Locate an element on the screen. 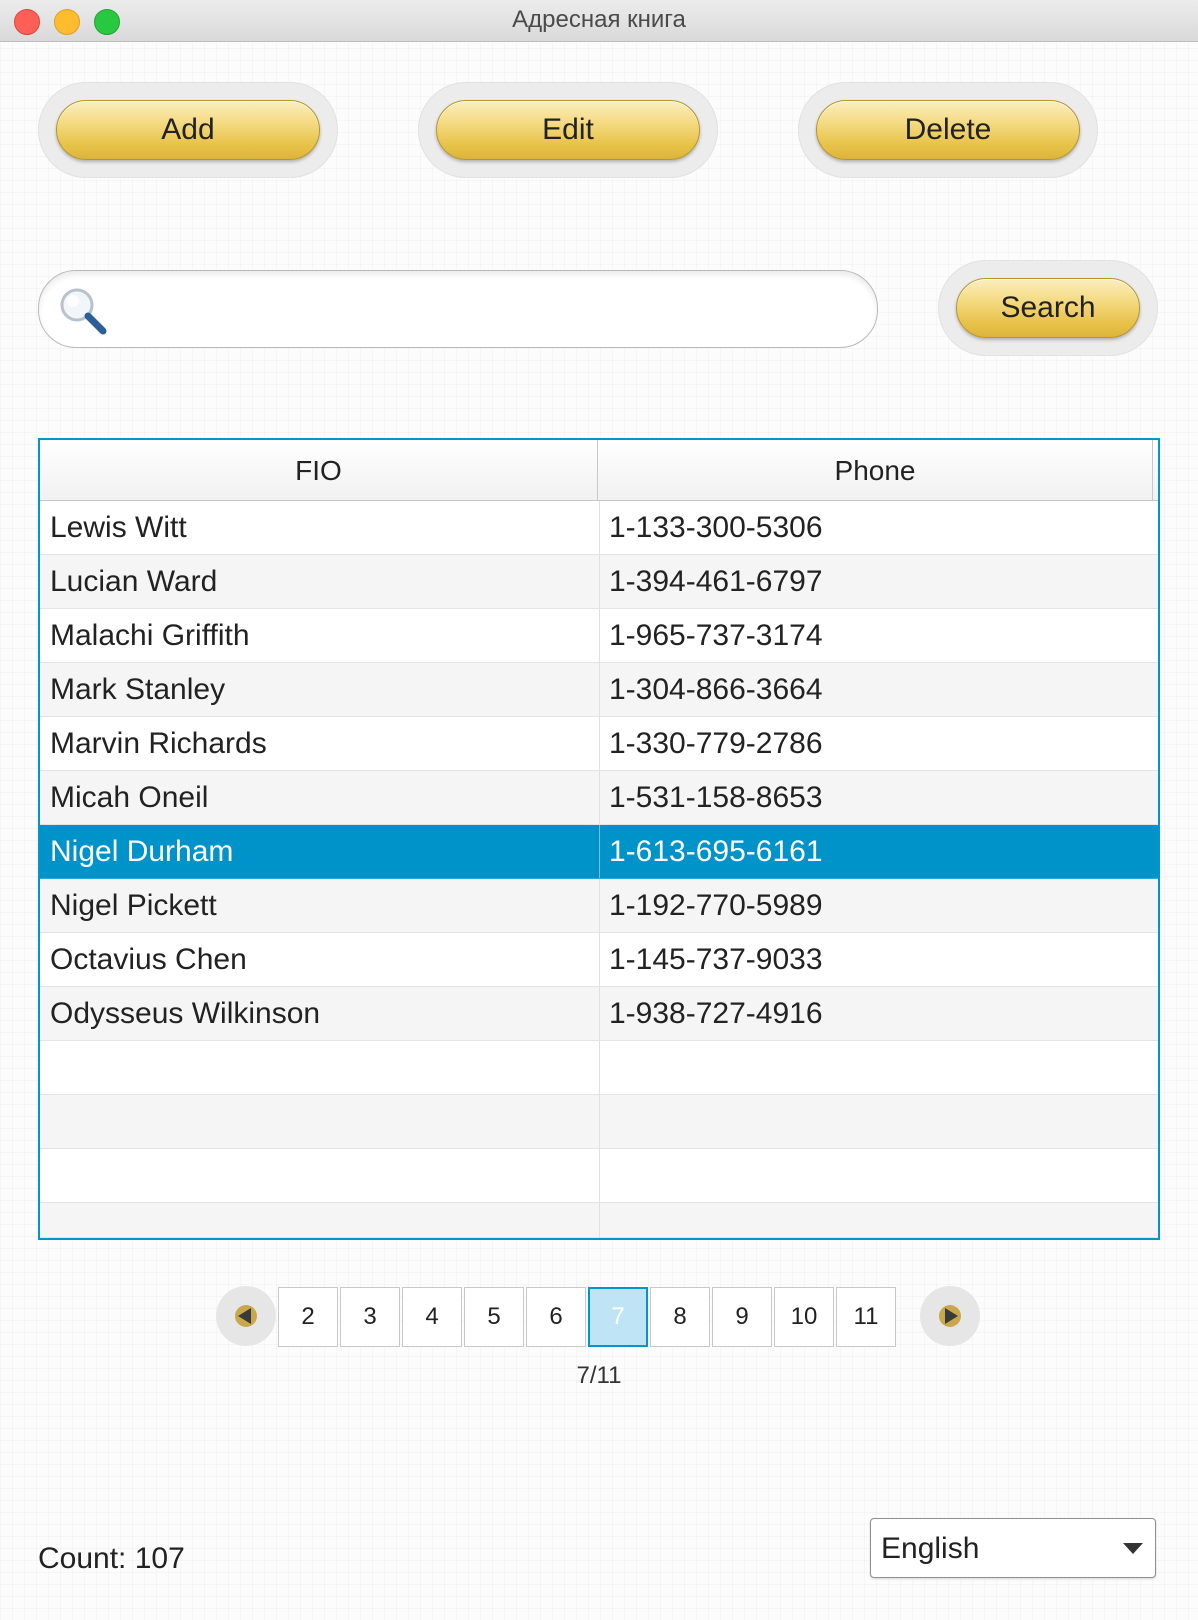 This screenshot has width=1198, height=1620. fio-cell: Malachi Griffith is located at coordinates (320, 635).